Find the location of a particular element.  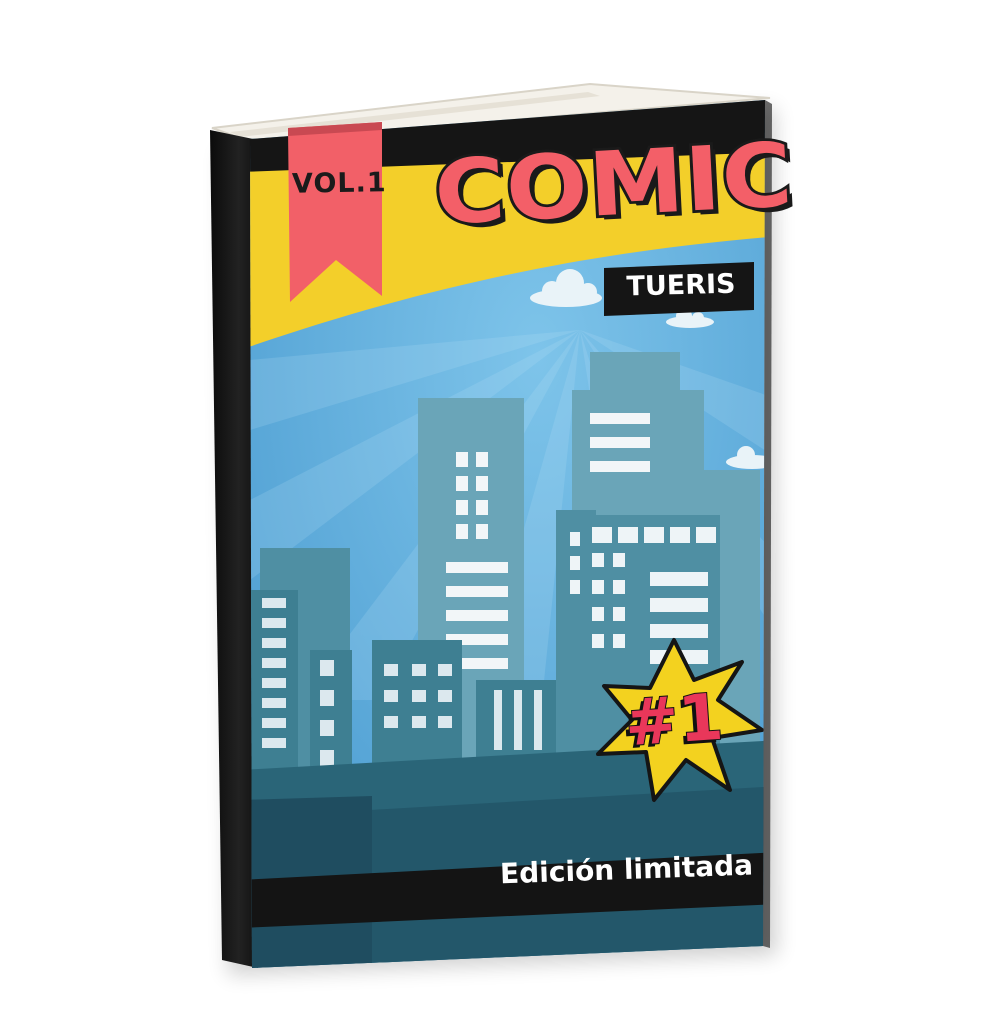

author-label: TUERIS is located at coordinates (681, 285).